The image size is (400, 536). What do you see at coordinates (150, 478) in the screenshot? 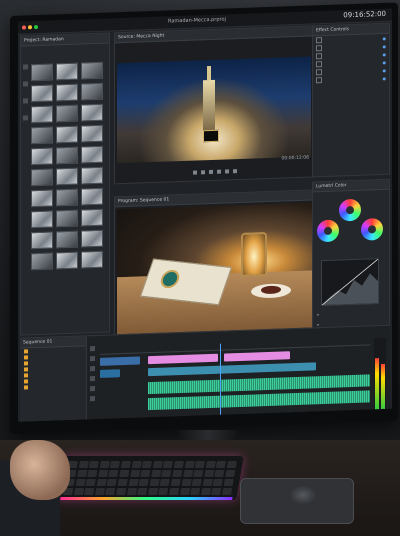
I see `keycaps` at bounding box center [150, 478].